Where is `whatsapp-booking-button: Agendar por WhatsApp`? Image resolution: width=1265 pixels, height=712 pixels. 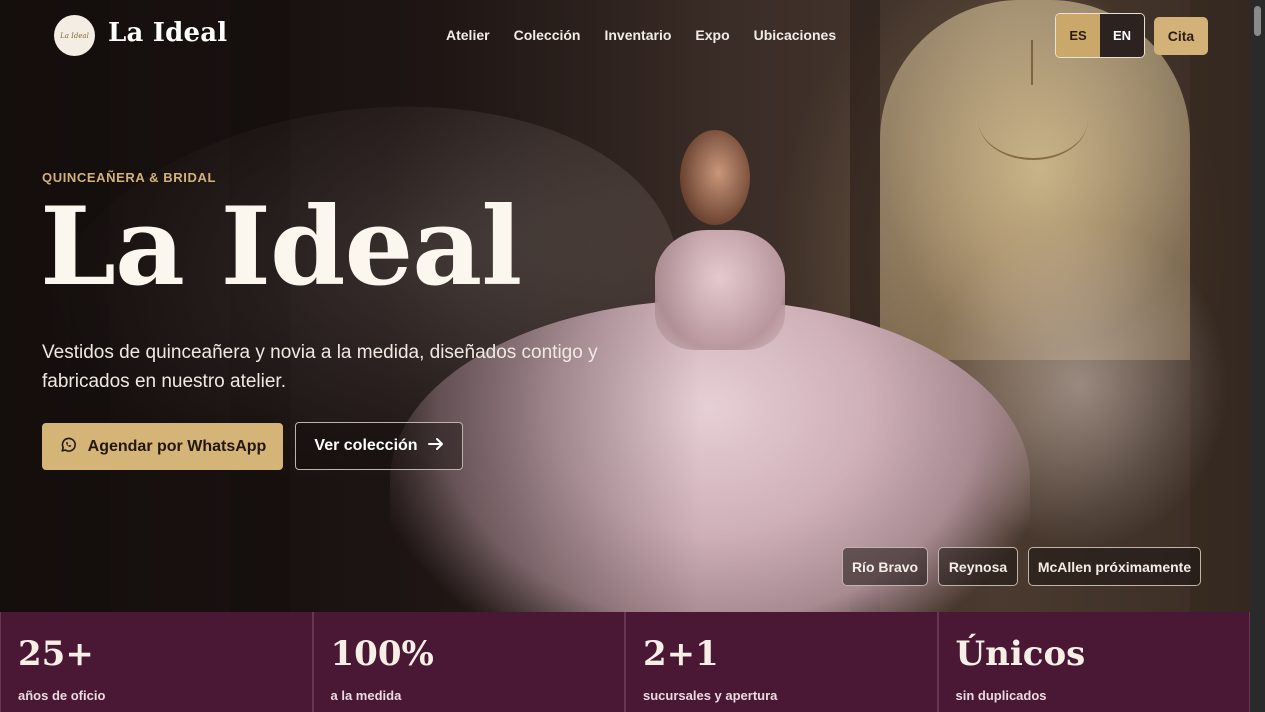 whatsapp-booking-button: Agendar por WhatsApp is located at coordinates (162, 446).